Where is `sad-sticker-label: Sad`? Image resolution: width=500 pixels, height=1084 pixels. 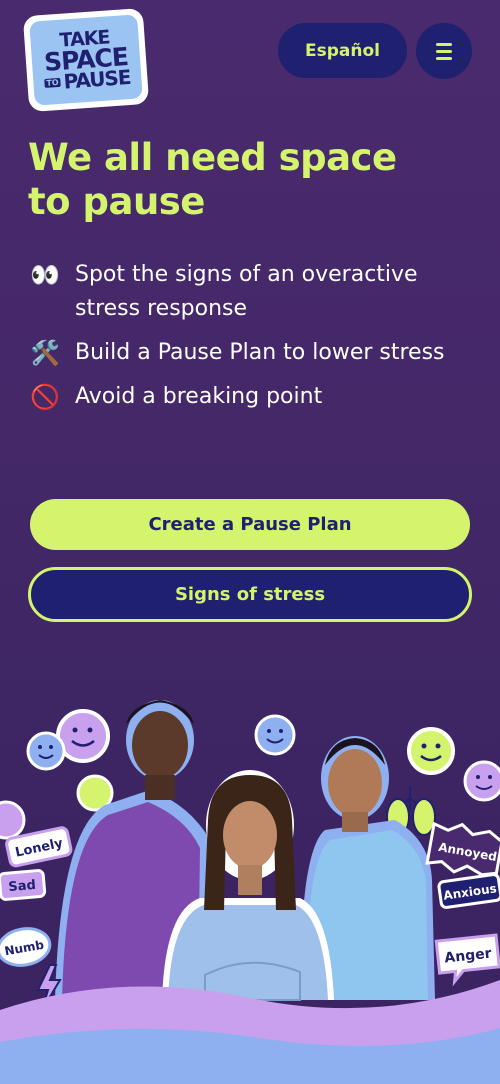 sad-sticker-label: Sad is located at coordinates (22, 886).